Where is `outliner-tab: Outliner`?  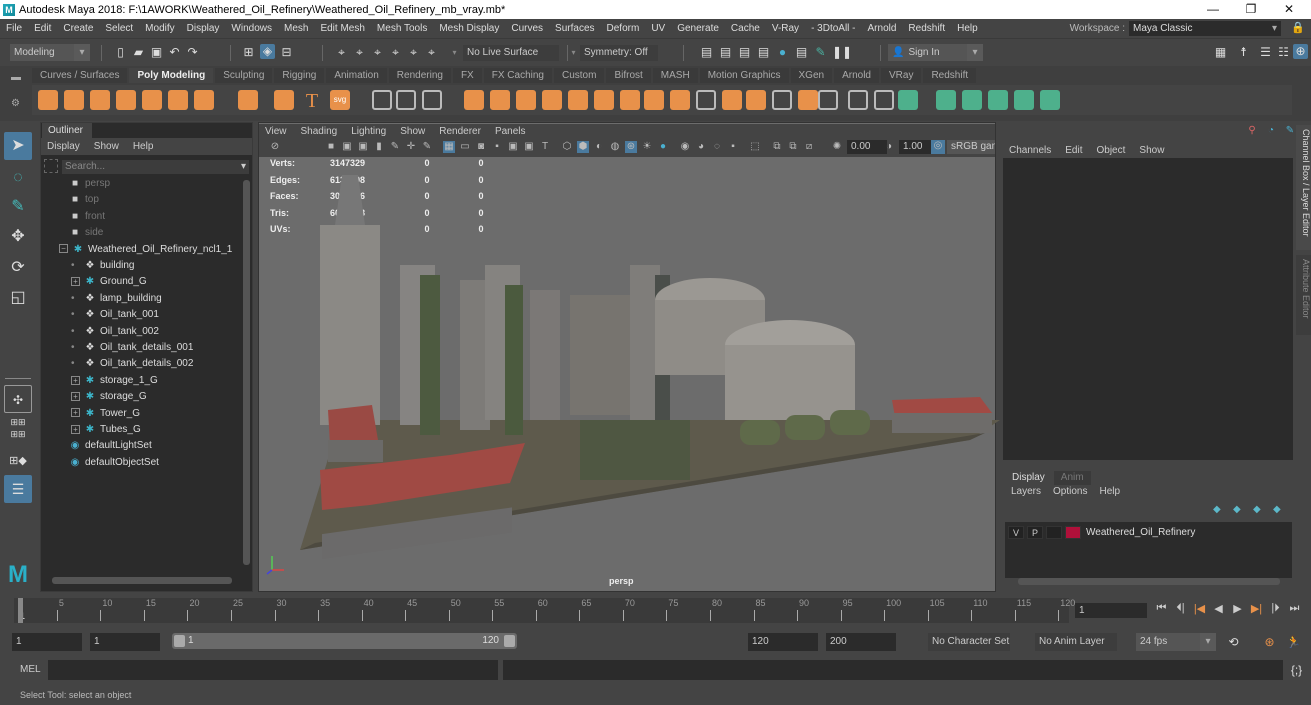
outliner-tab: Outliner is located at coordinates (67, 130).